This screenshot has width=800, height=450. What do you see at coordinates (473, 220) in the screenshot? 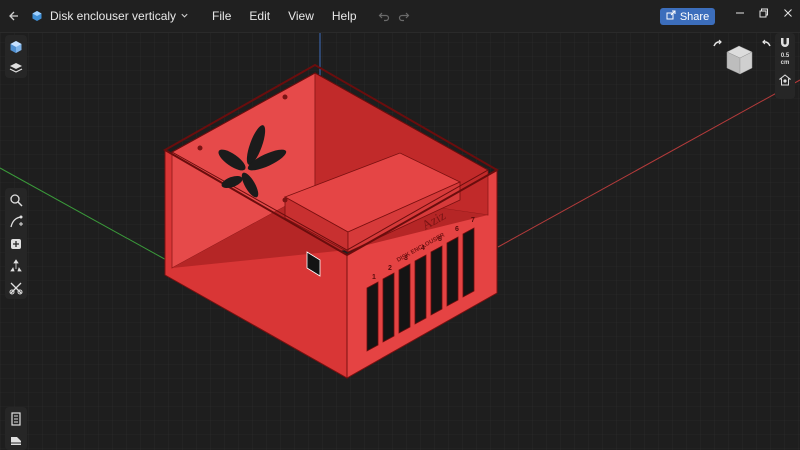
I see `slot-number: 7` at bounding box center [473, 220].